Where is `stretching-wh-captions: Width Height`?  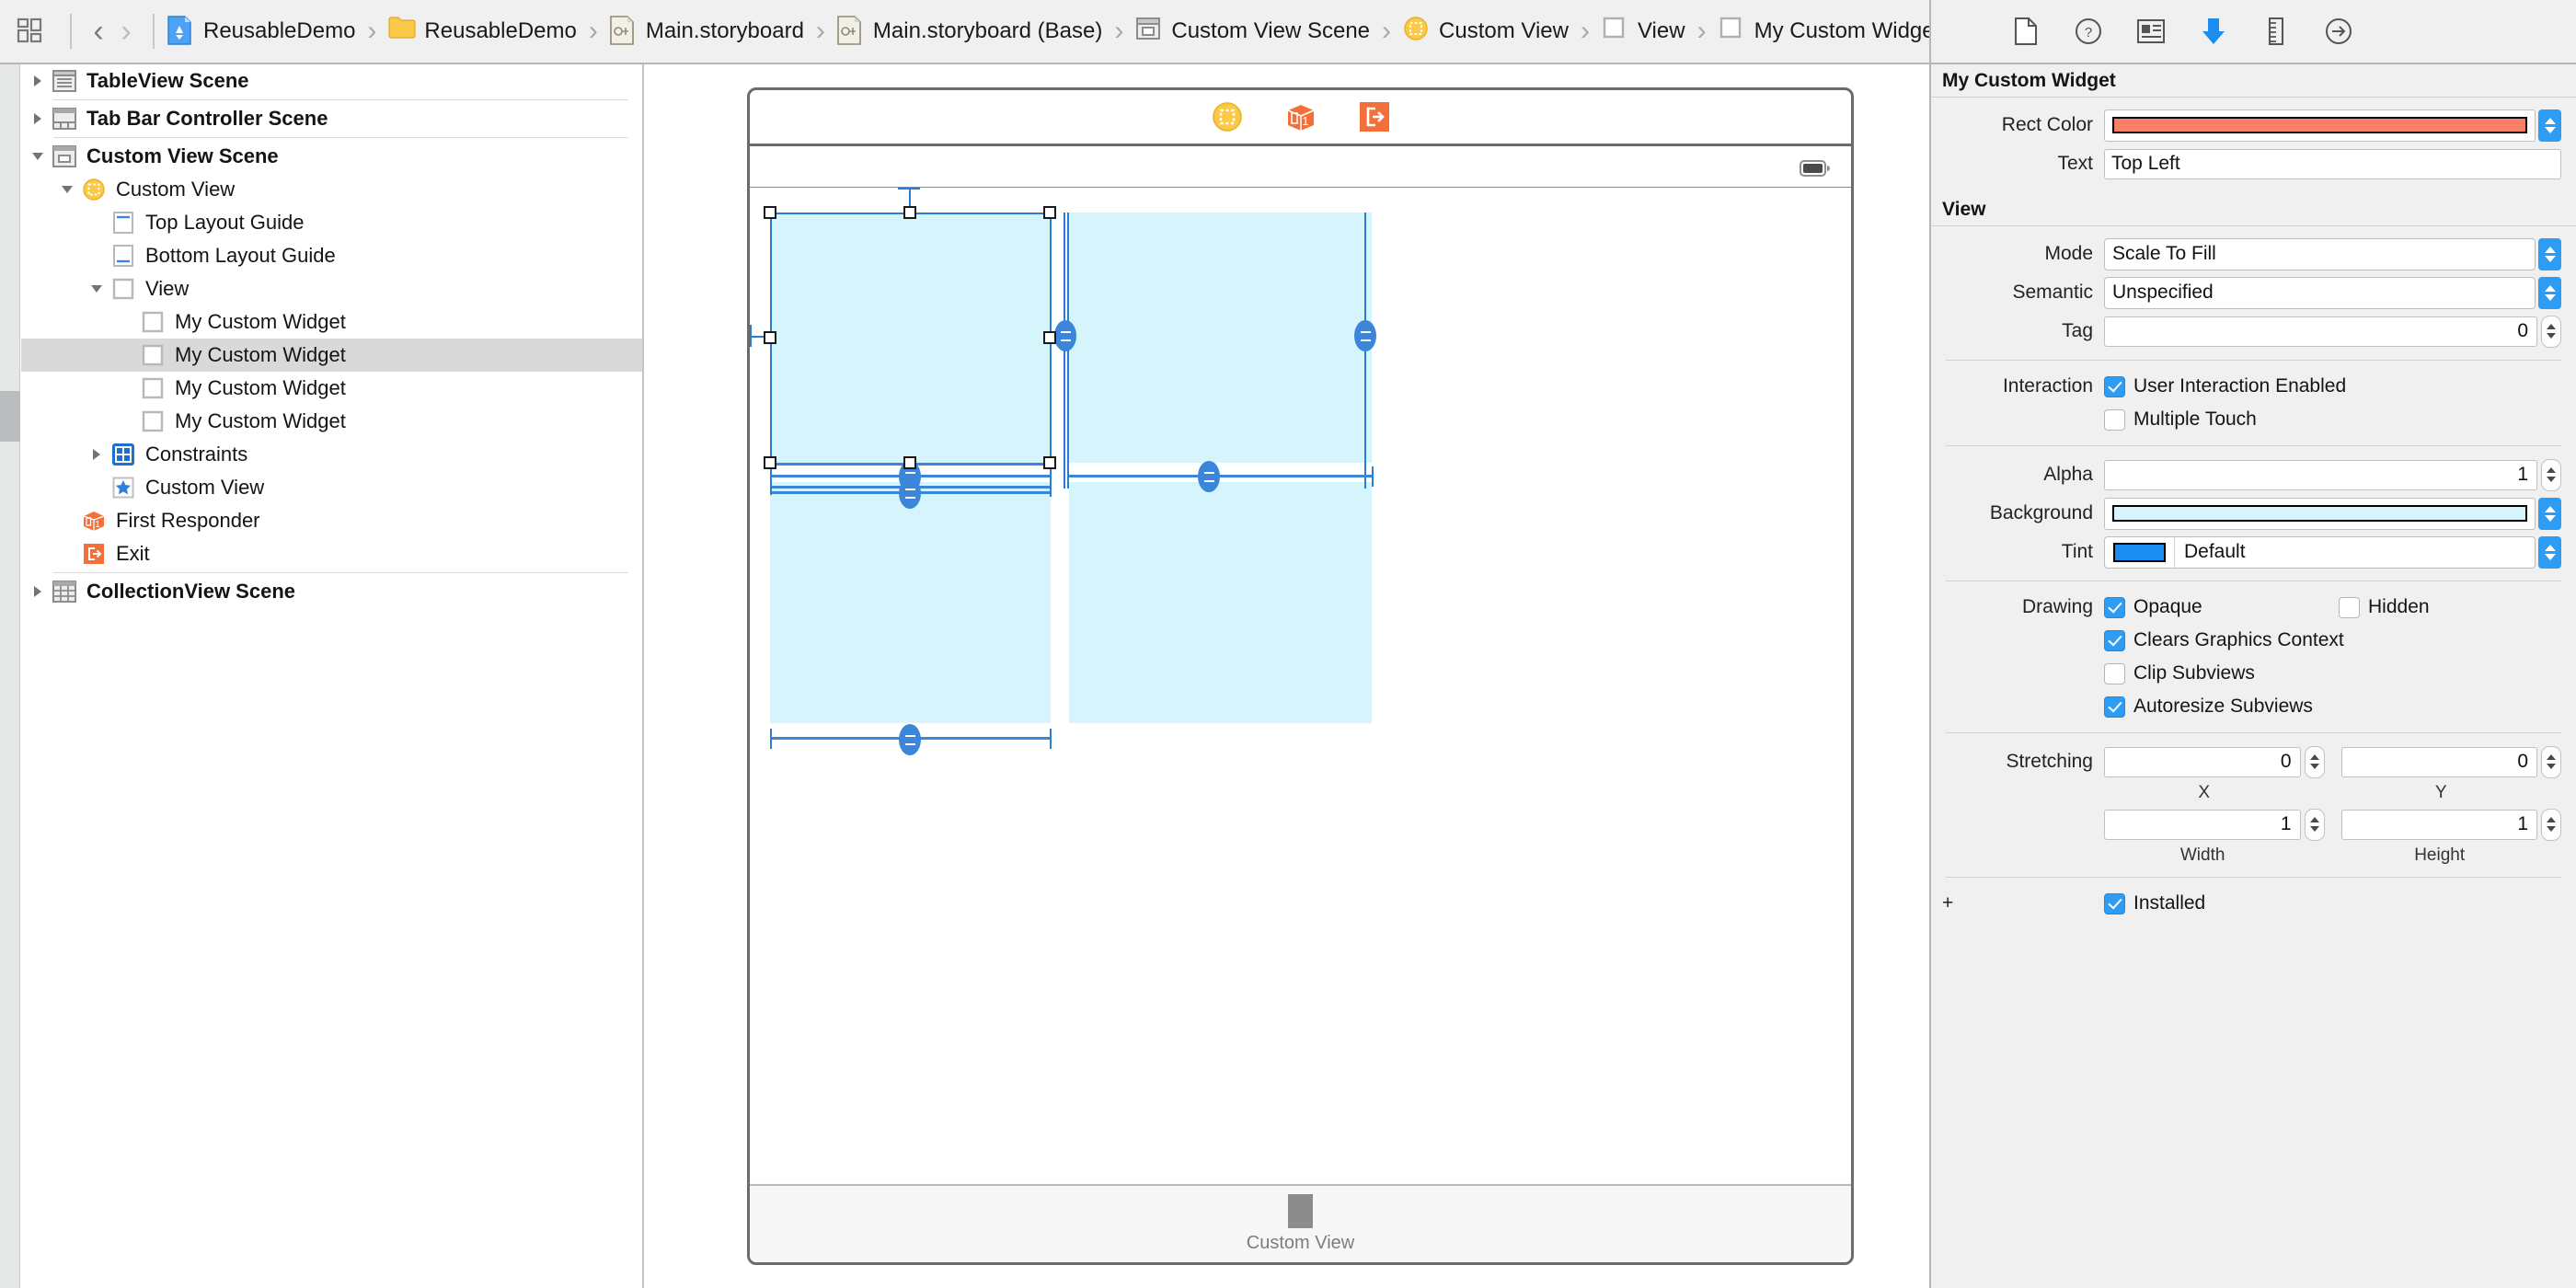
stretching-wh-captions: Width Height is located at coordinates (2253, 856).